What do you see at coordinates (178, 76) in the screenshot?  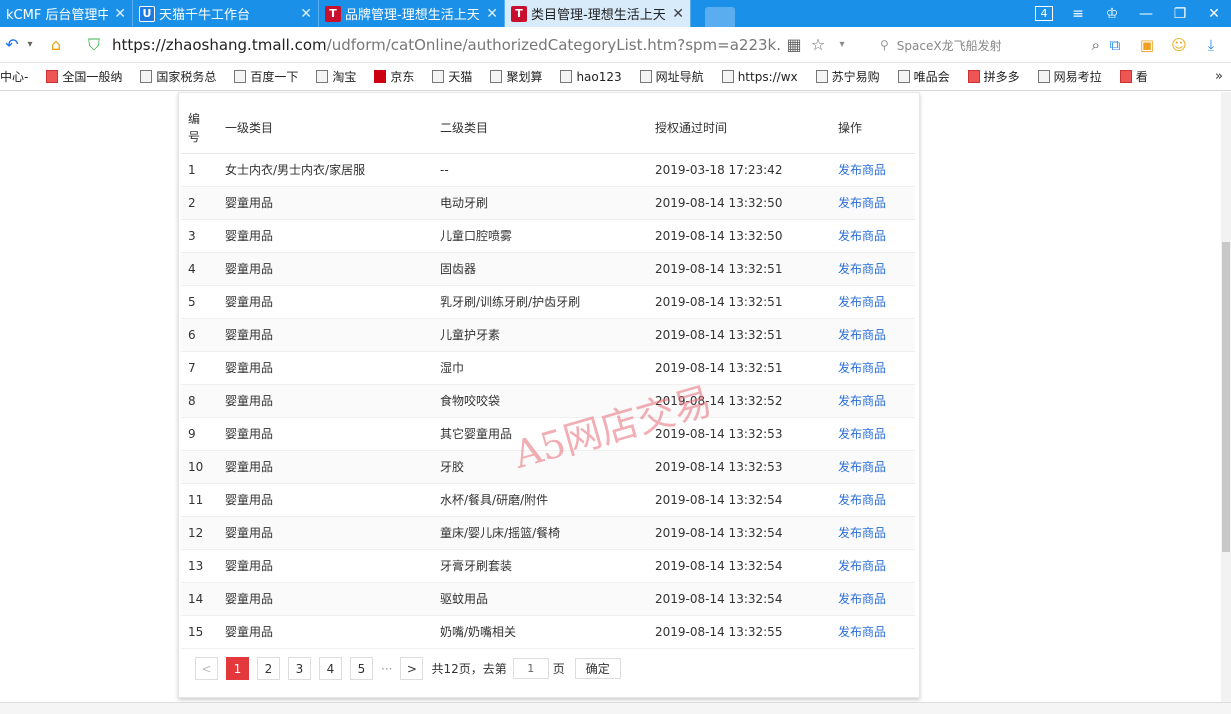 I see `bookmark-item: 国家税务总` at bounding box center [178, 76].